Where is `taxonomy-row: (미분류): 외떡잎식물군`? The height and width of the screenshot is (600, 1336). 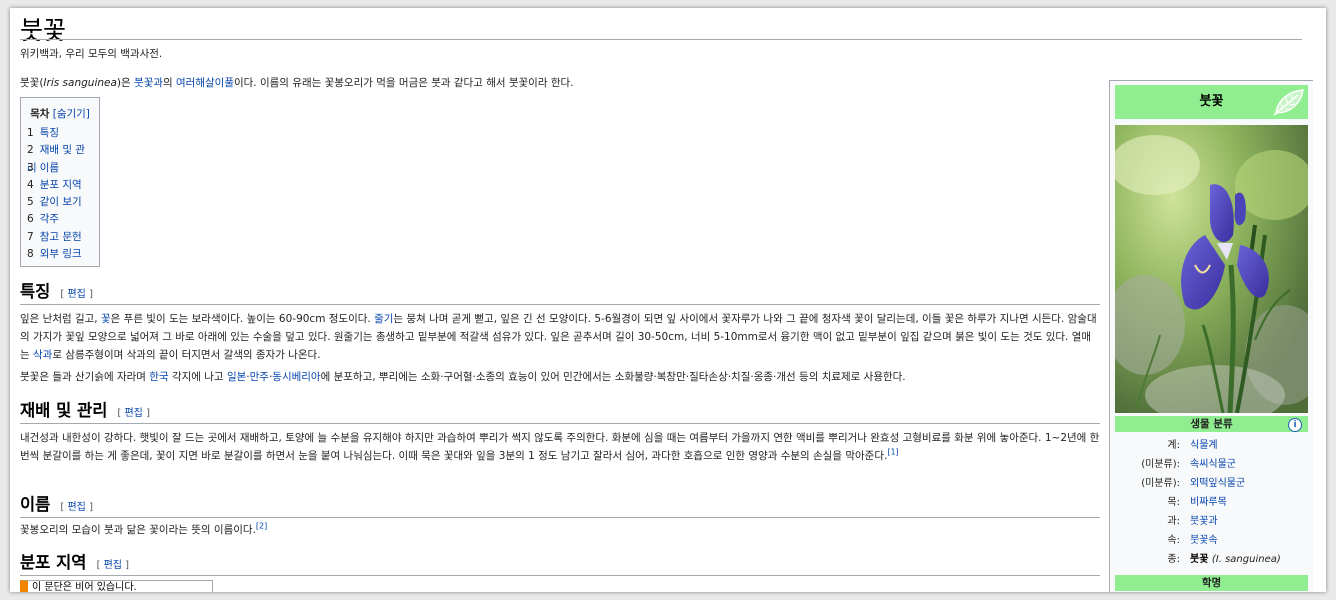 taxonomy-row: (미분류): 외떡잎식물군 is located at coordinates (1211, 483).